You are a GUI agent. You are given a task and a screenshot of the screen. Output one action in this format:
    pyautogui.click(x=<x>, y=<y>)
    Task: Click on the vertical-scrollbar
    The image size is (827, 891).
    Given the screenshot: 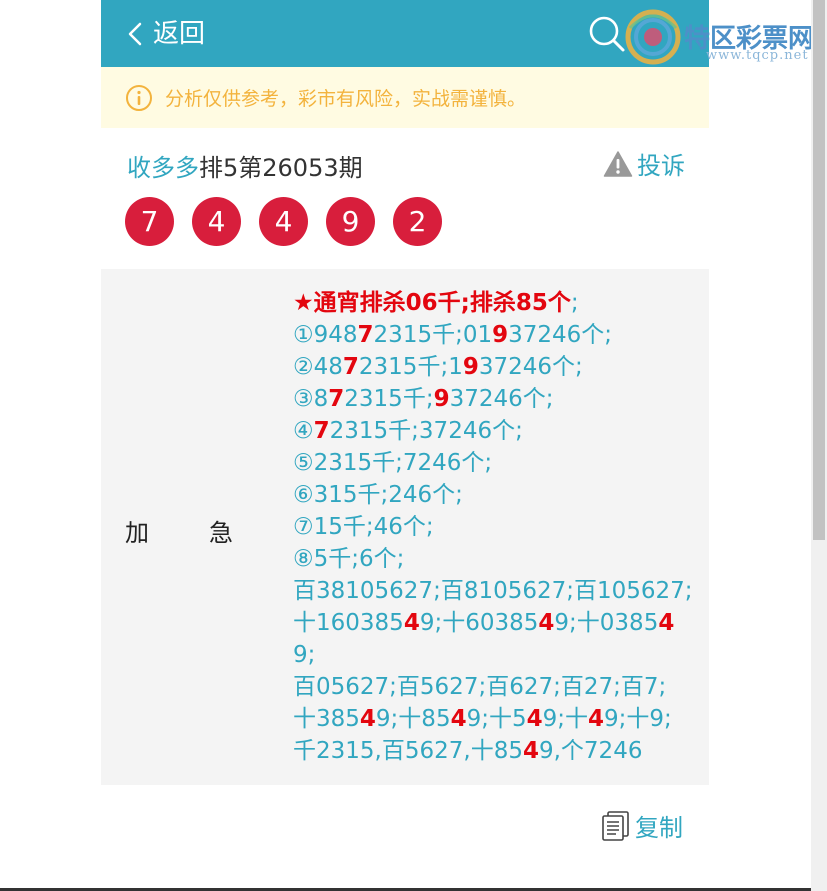 What is the action you would take?
    pyautogui.click(x=819, y=445)
    